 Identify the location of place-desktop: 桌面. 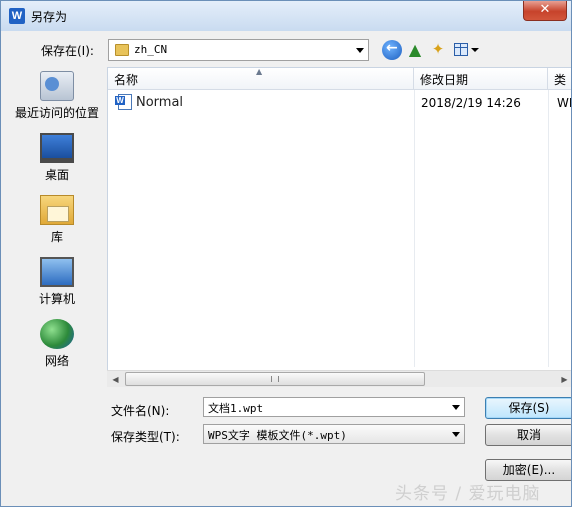
(57, 158).